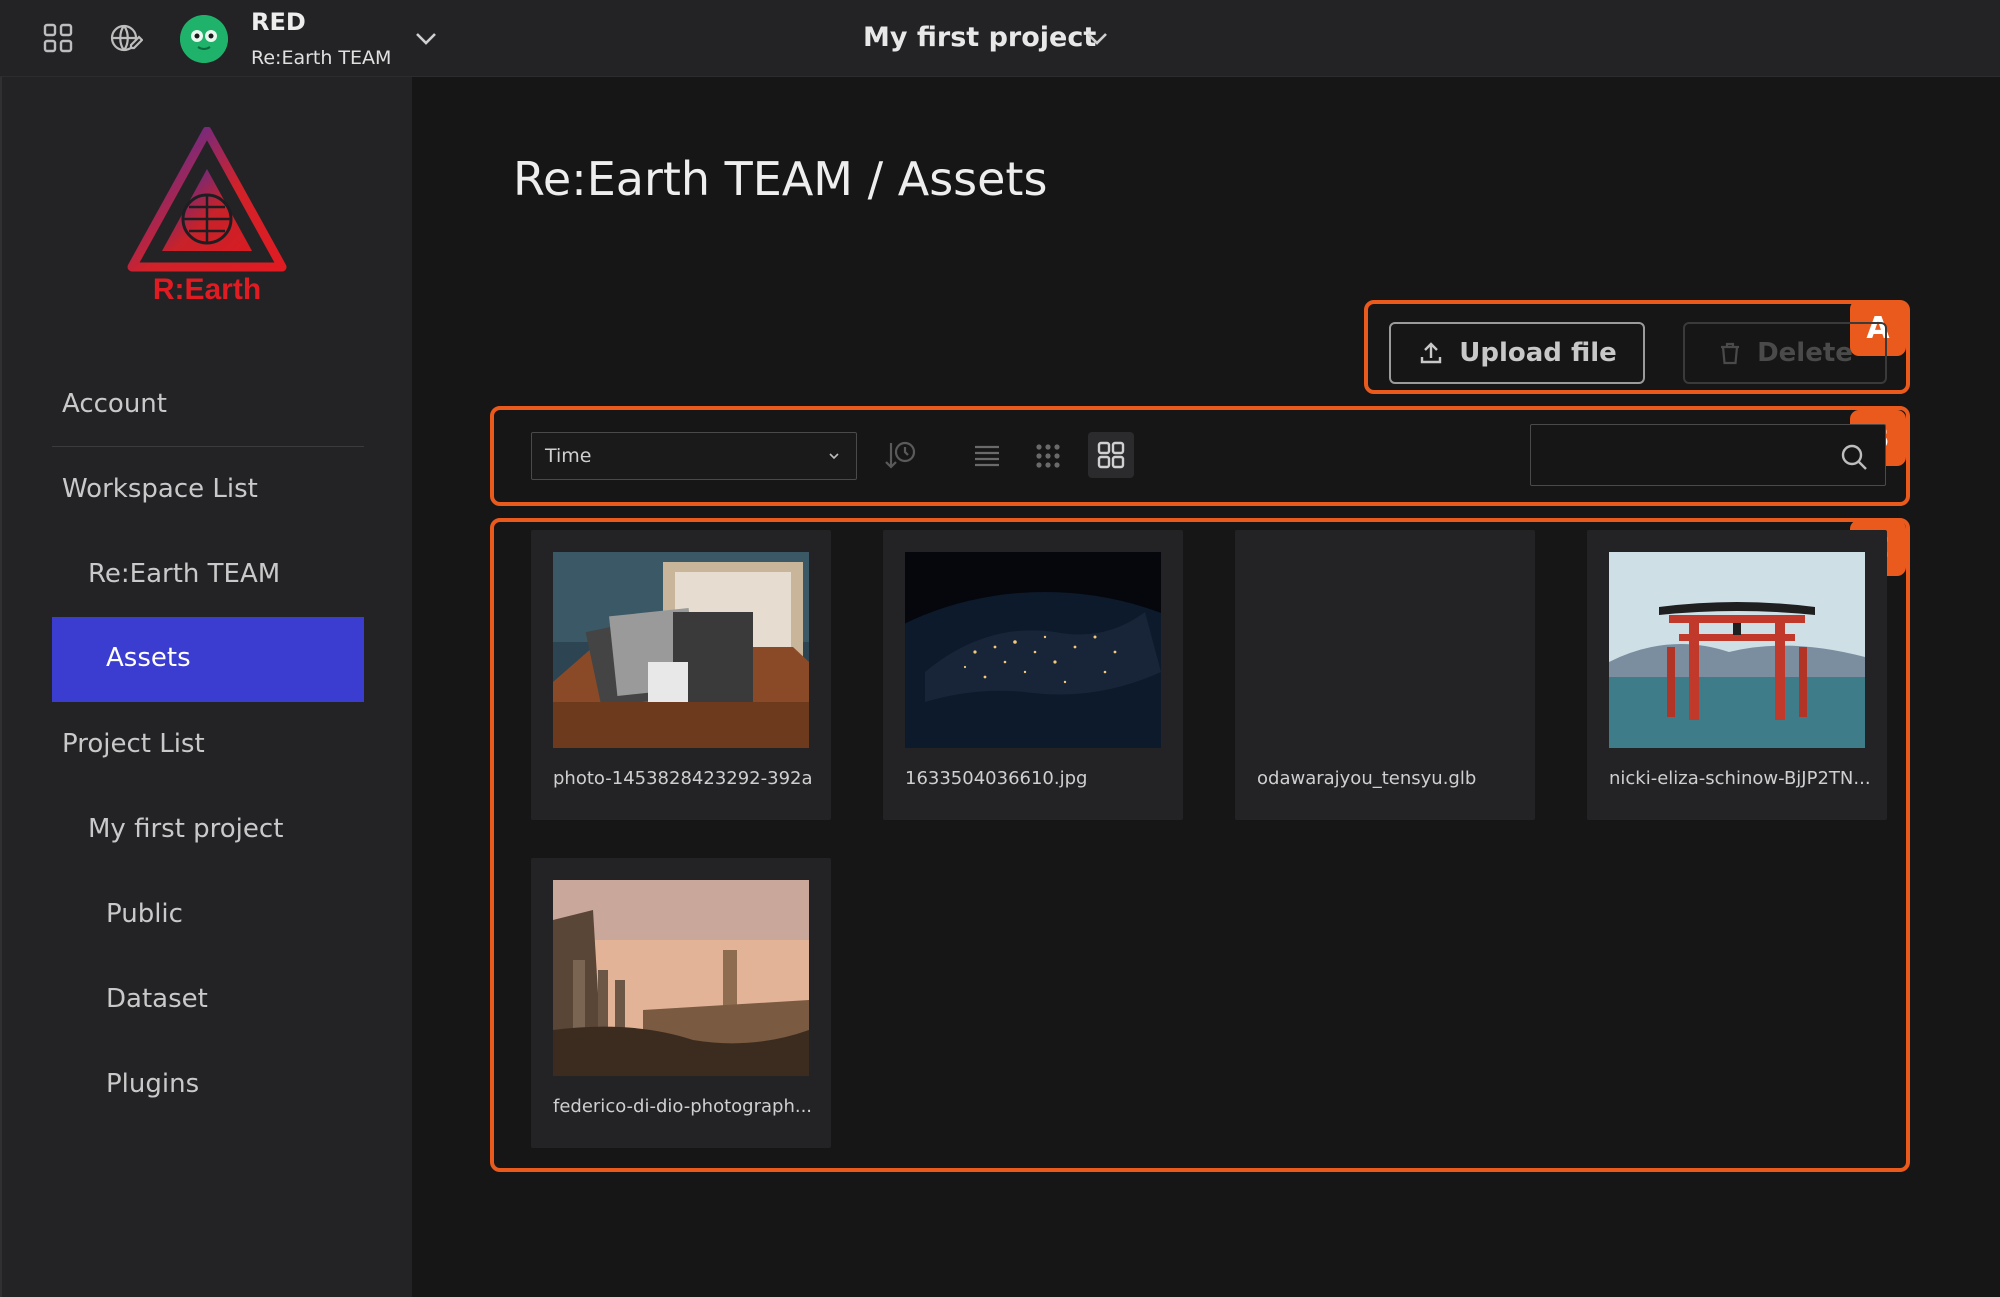 The width and height of the screenshot is (2000, 1297). I want to click on globe-edit-icon, so click(126, 38).